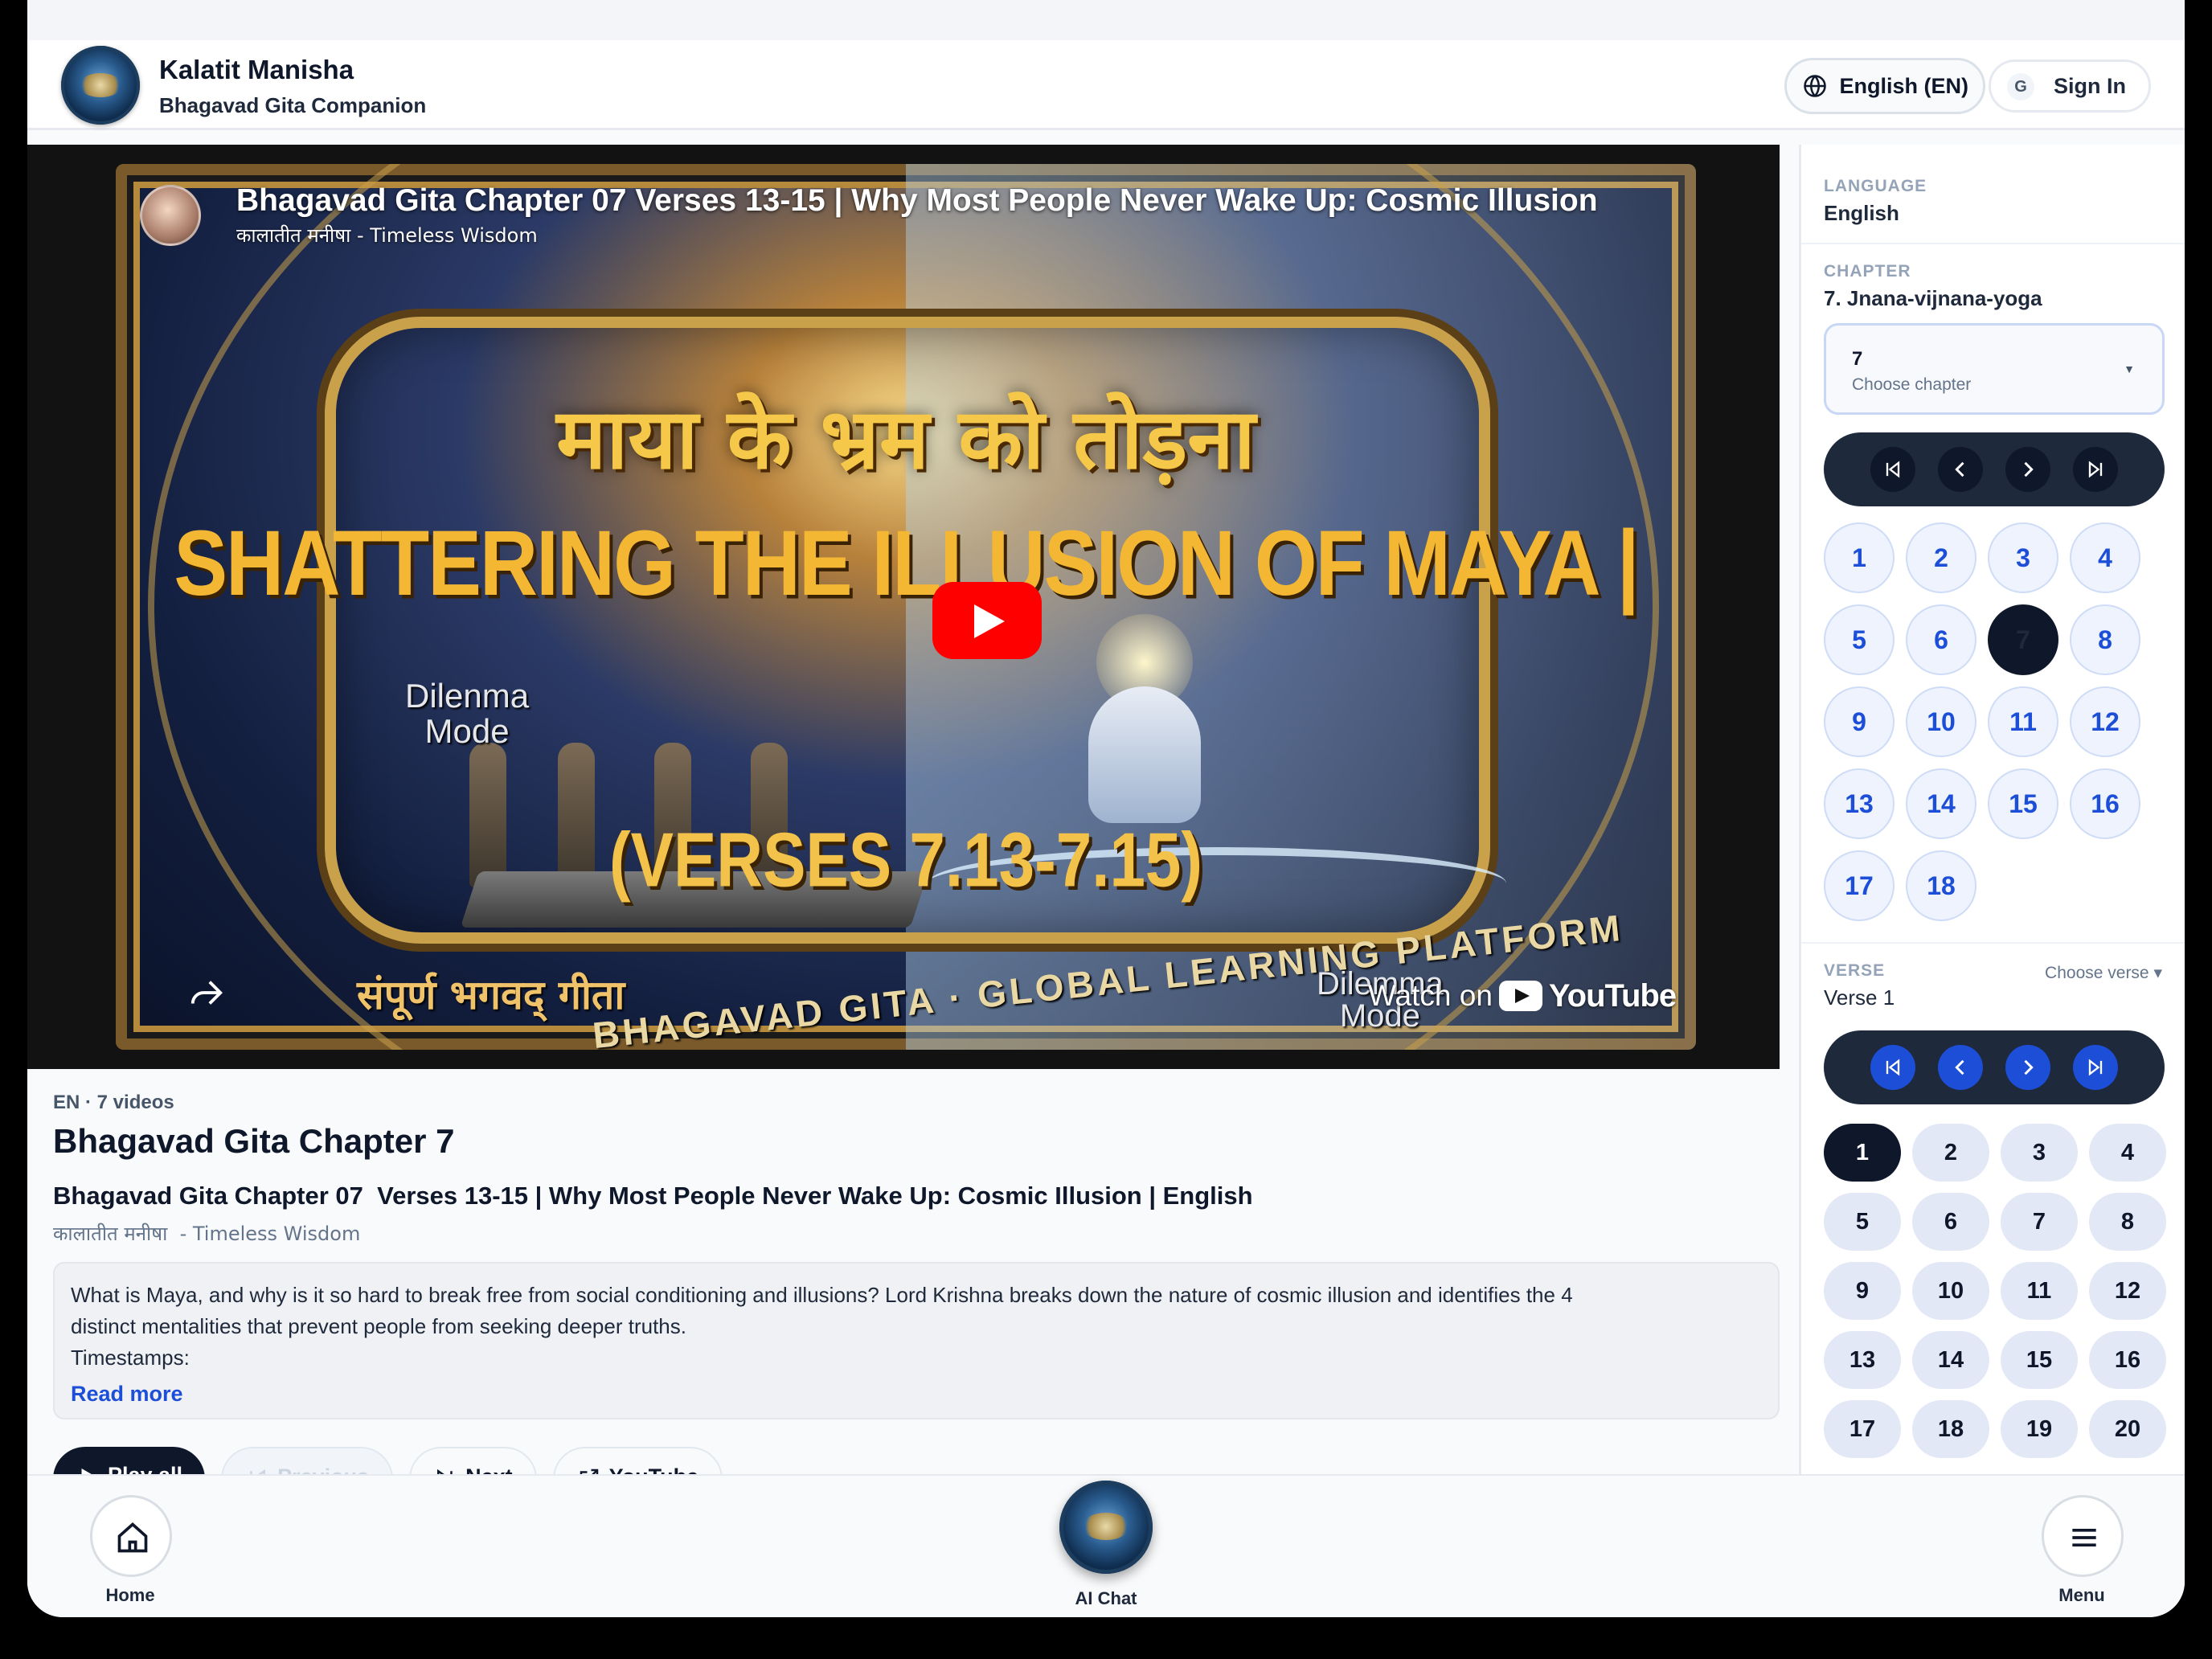 Image resolution: width=2212 pixels, height=1659 pixels. I want to click on menu-button, so click(2083, 1536).